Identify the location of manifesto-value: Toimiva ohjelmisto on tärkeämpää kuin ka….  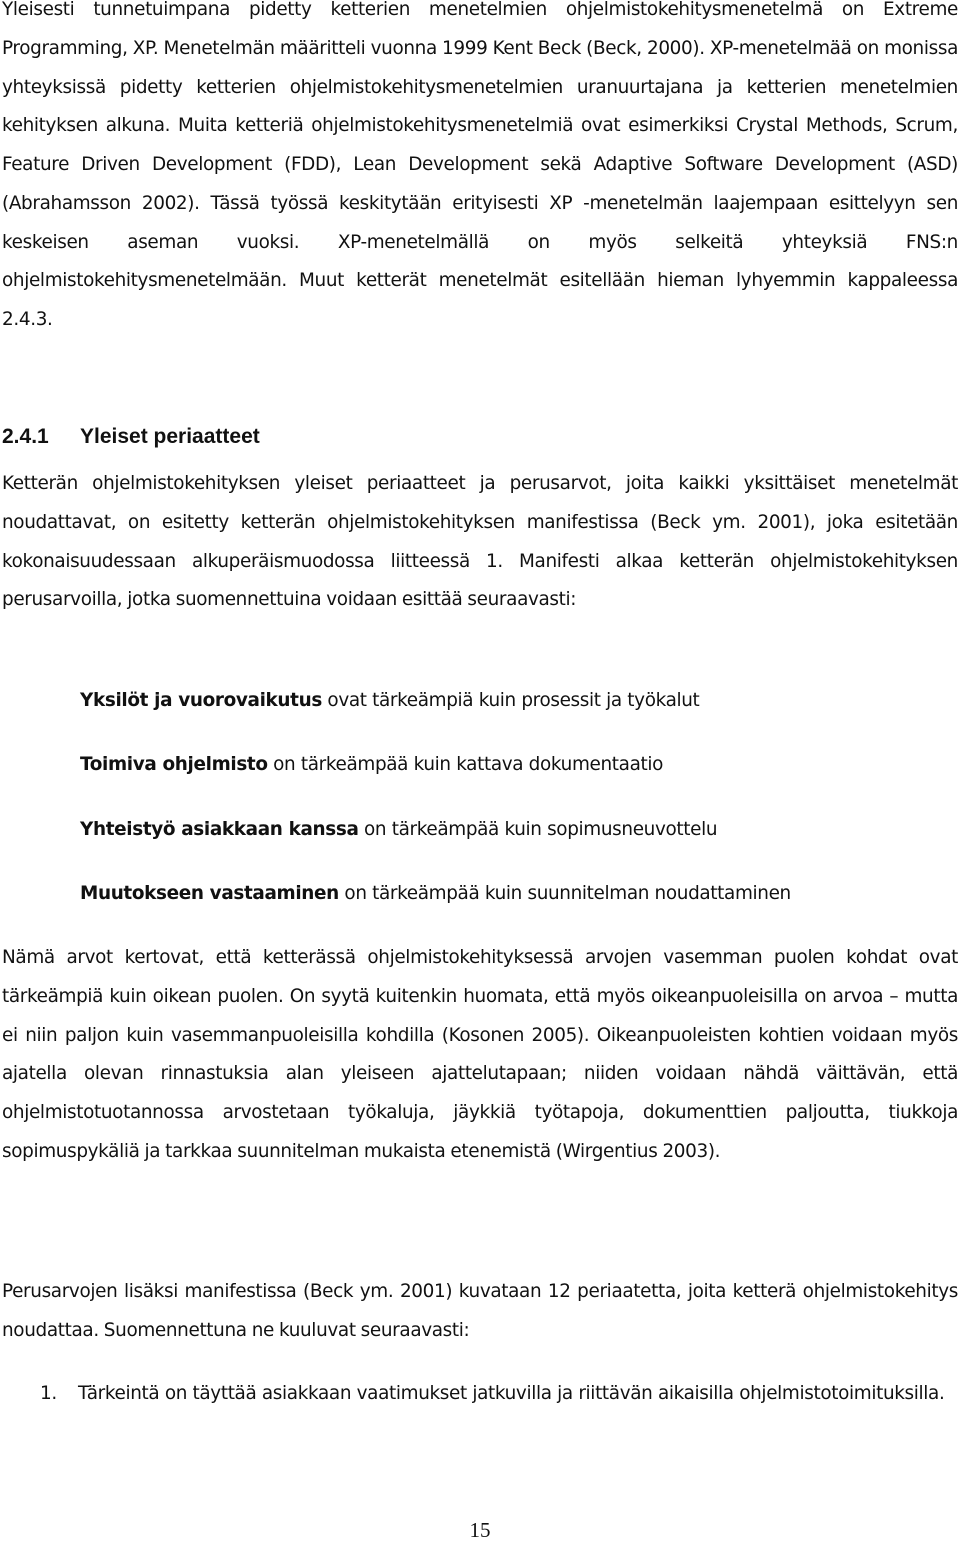
(515, 778).